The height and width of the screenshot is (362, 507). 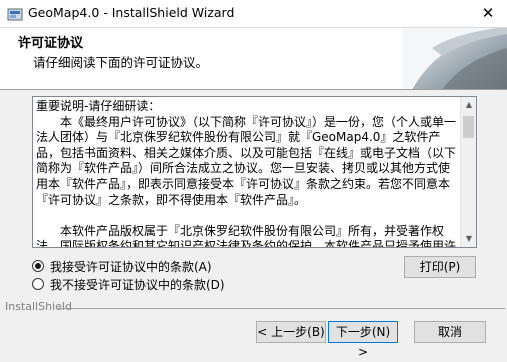 I want to click on accept-radio, so click(x=38, y=266).